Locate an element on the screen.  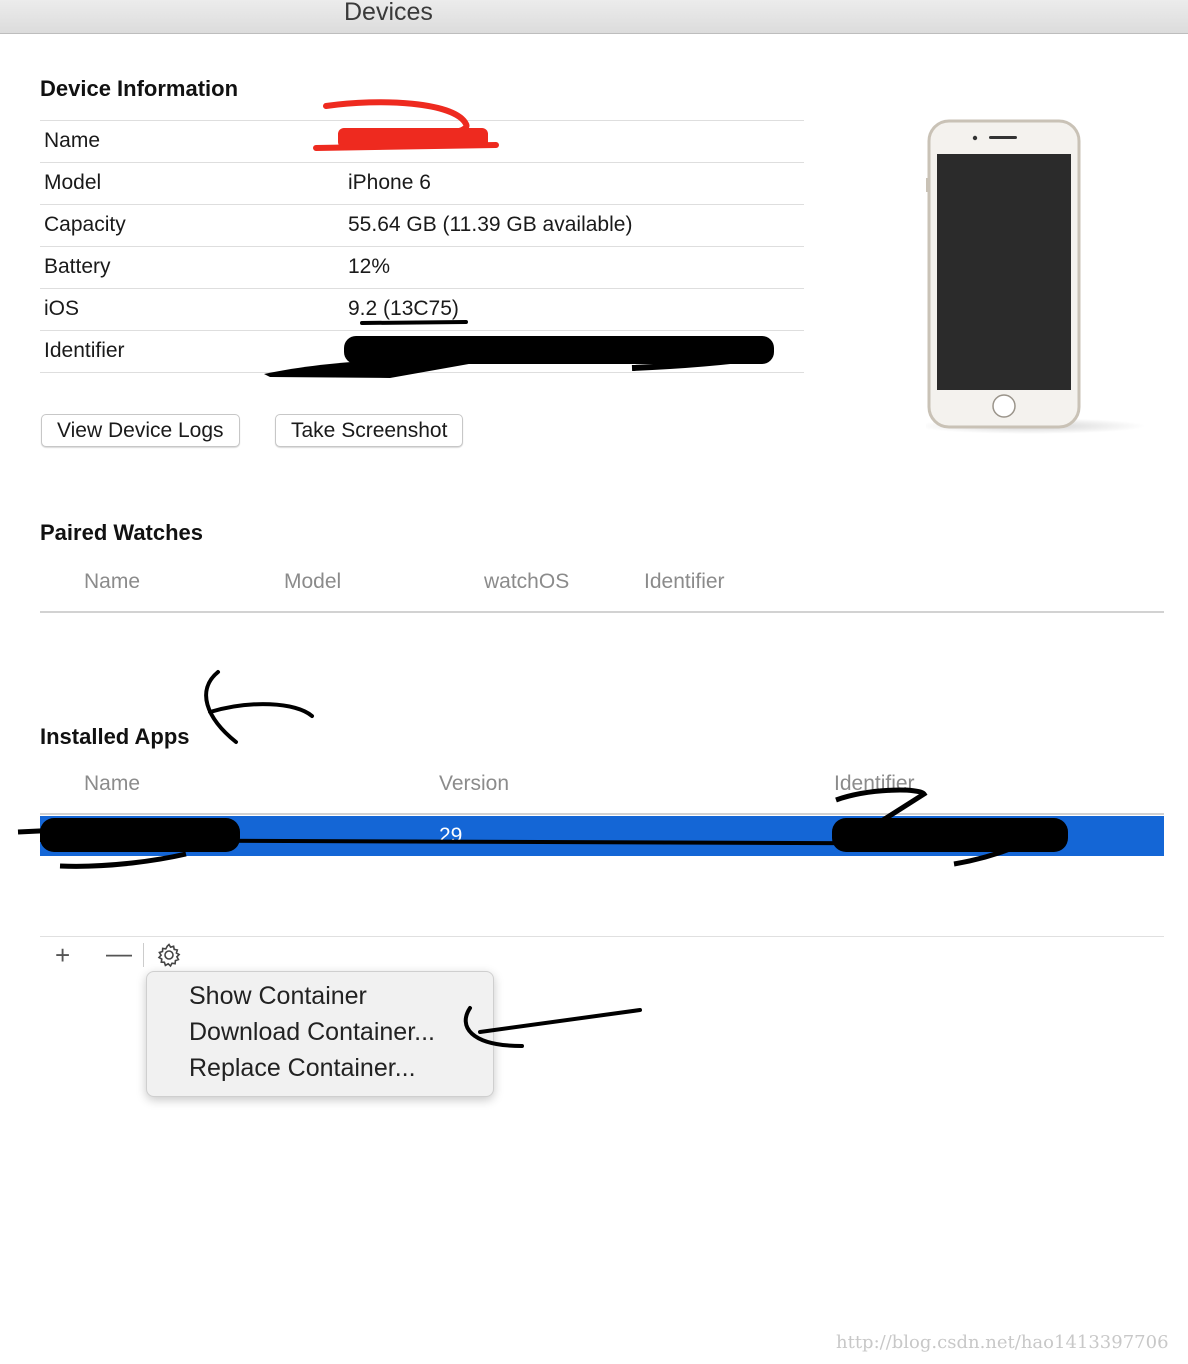
apps-col-identifier: Identifier is located at coordinates (874, 784).